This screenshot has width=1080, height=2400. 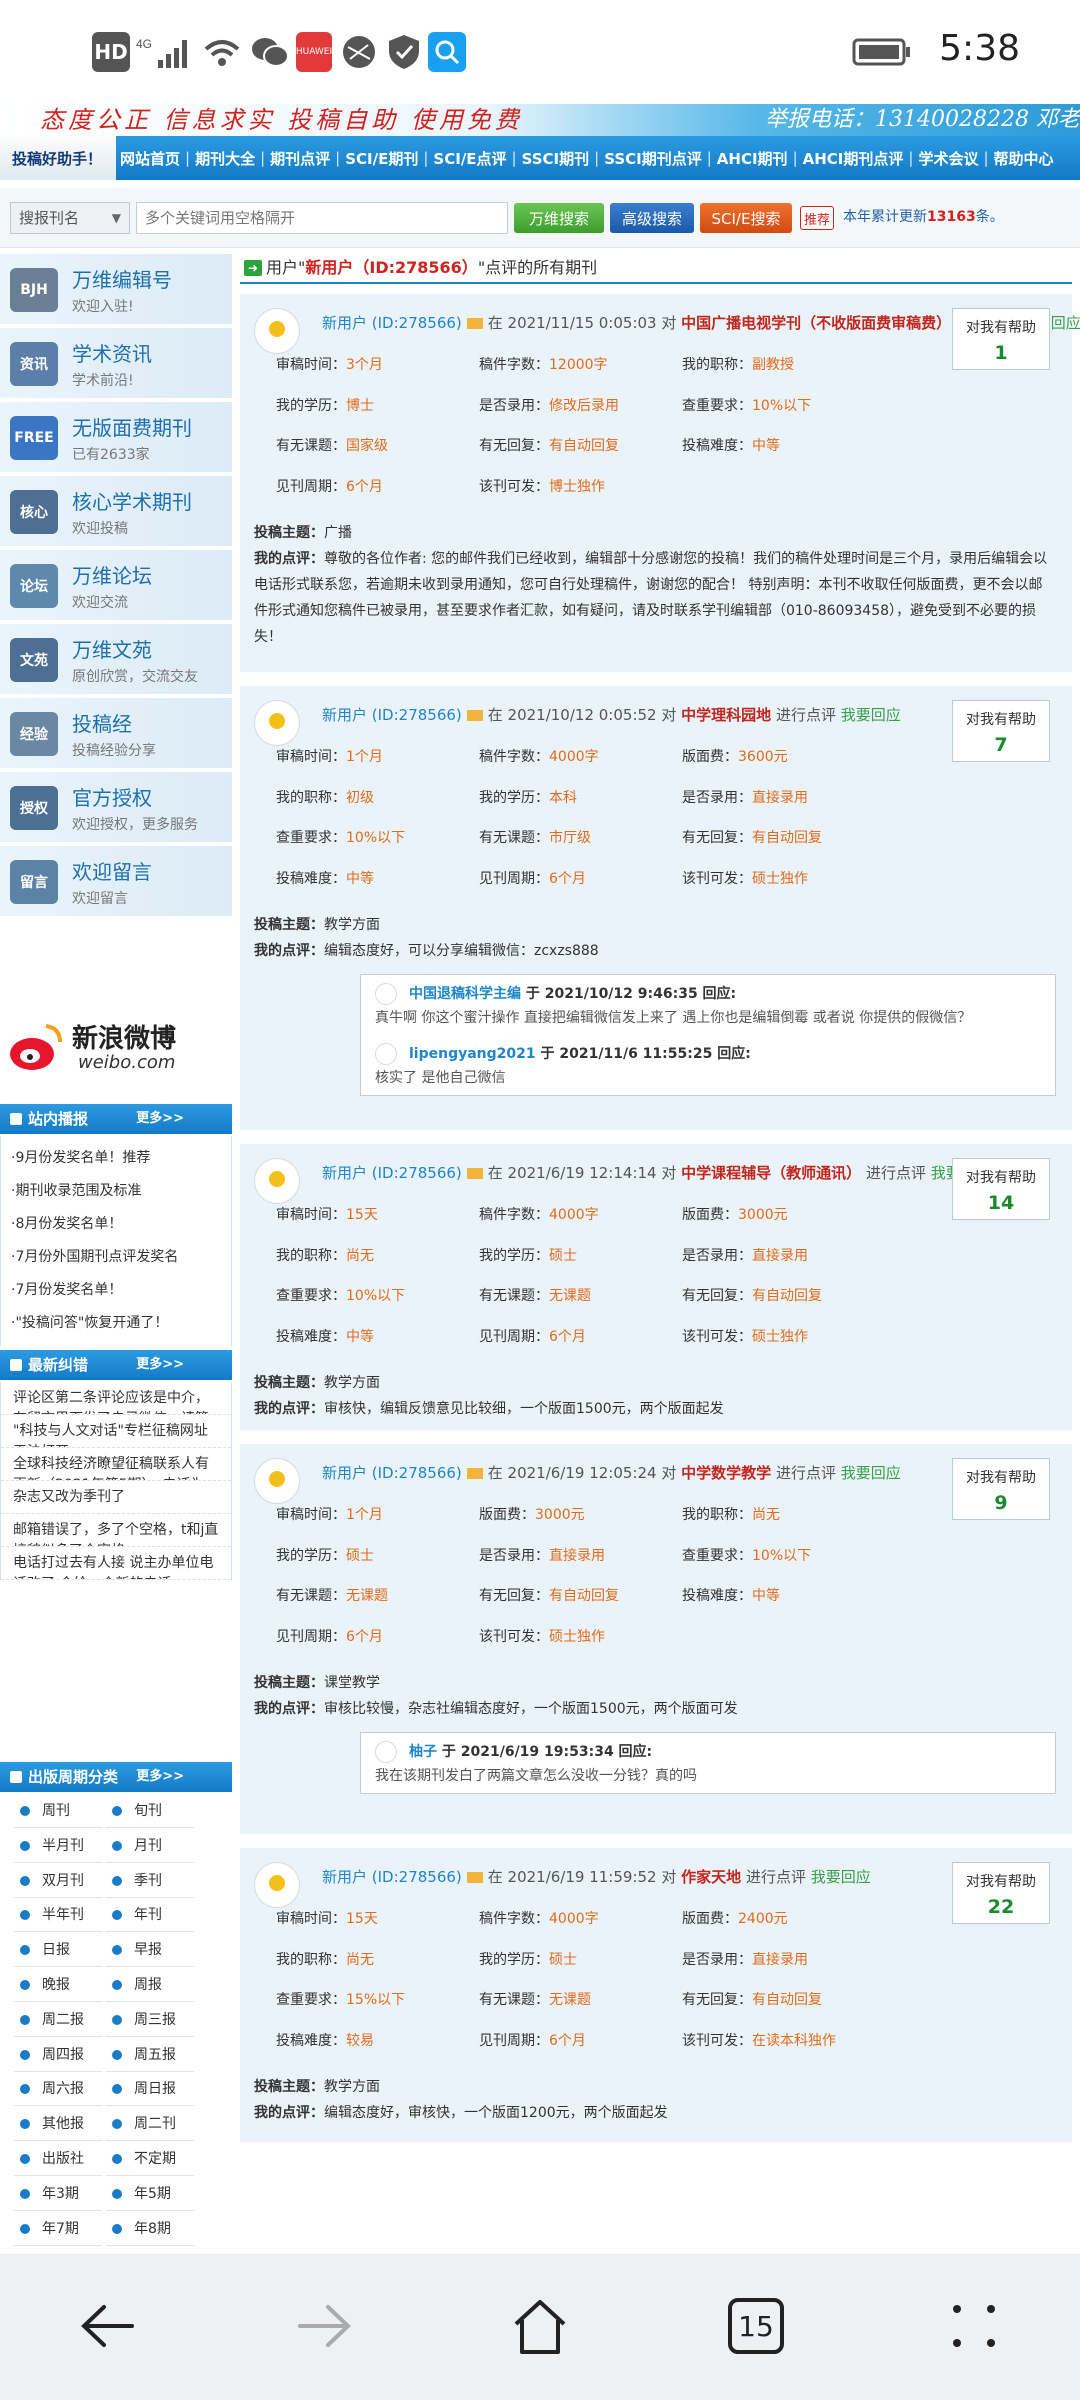 What do you see at coordinates (150, 1985) in the screenshot?
I see `category-link: 周报` at bounding box center [150, 1985].